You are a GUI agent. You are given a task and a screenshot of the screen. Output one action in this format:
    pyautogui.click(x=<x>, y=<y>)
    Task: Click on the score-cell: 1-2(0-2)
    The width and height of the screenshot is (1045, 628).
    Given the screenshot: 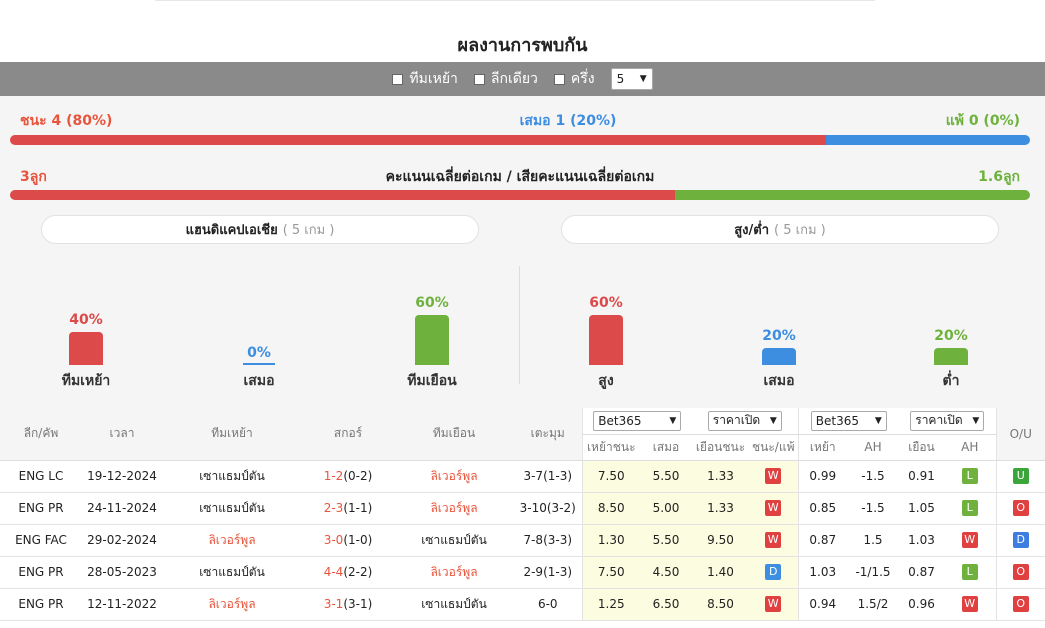 What is the action you would take?
    pyautogui.click(x=348, y=476)
    